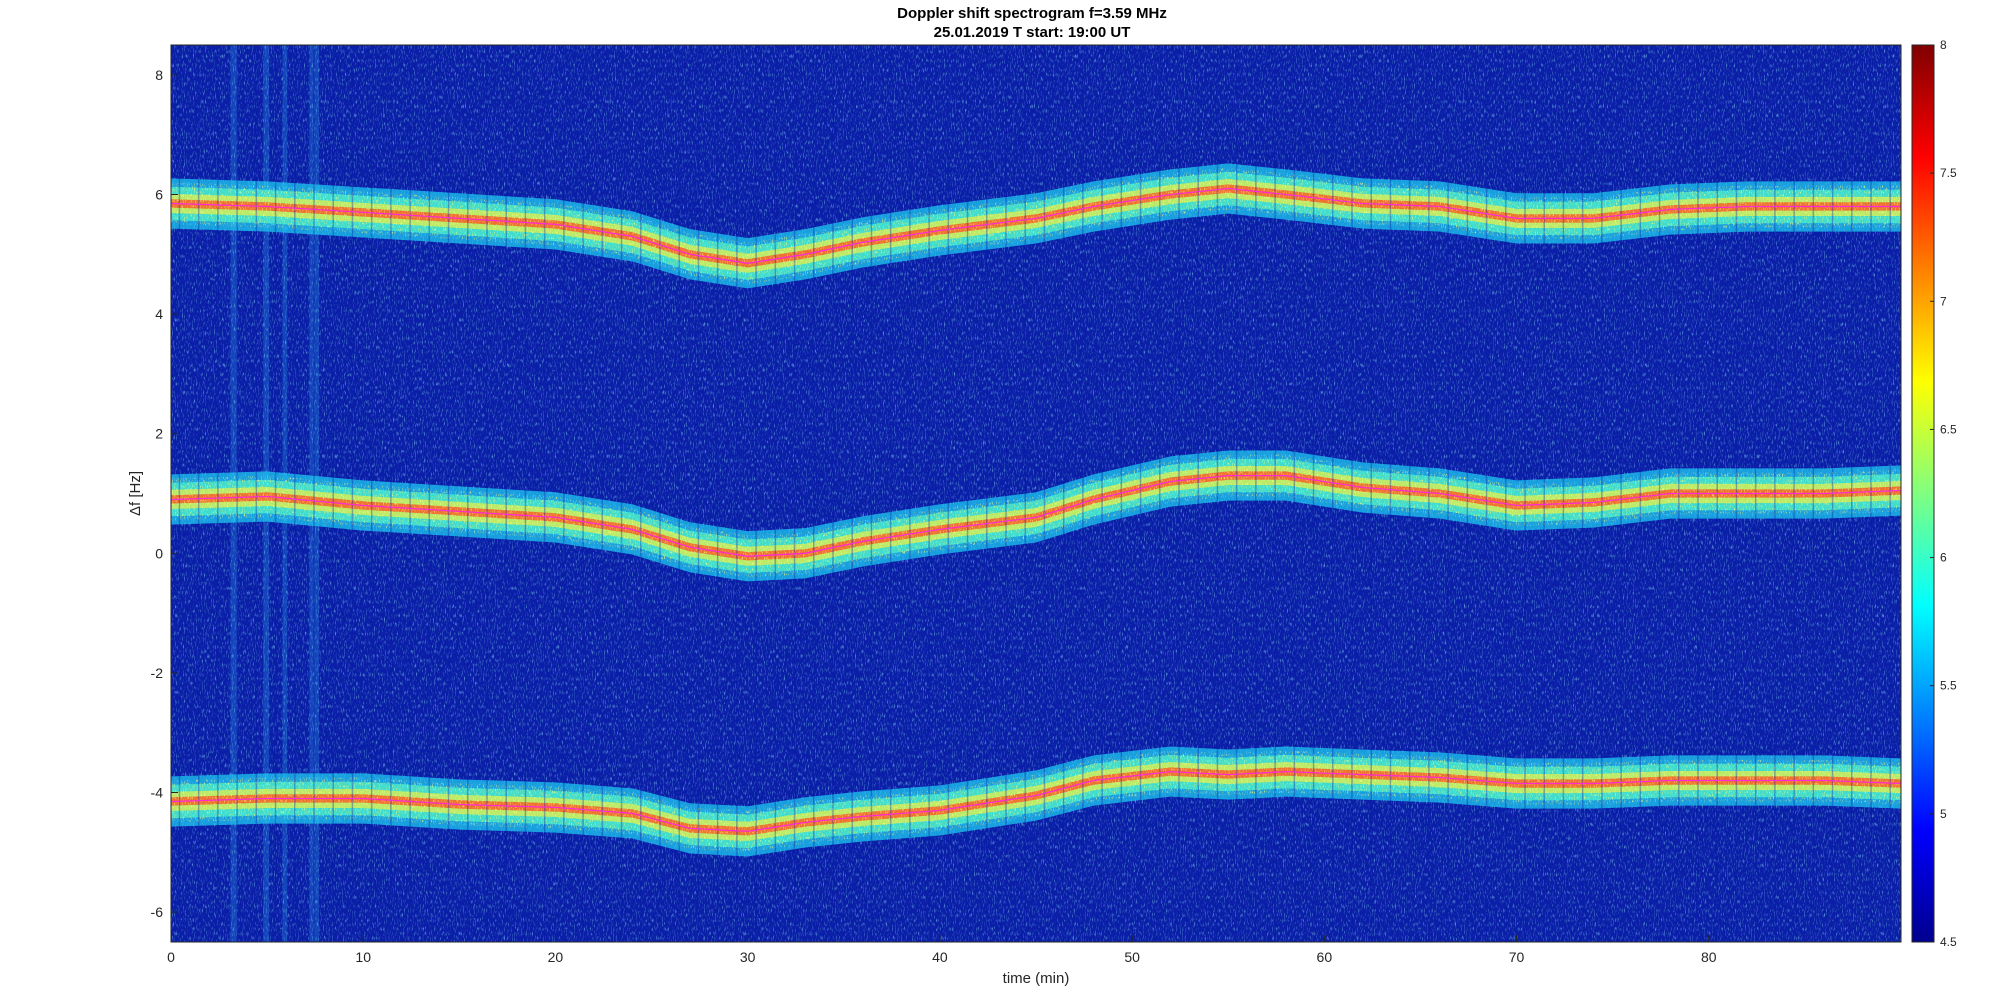 The height and width of the screenshot is (1008, 2000). Describe the element at coordinates (1709, 957) in the screenshot. I see `x-tick-label: 80` at that location.